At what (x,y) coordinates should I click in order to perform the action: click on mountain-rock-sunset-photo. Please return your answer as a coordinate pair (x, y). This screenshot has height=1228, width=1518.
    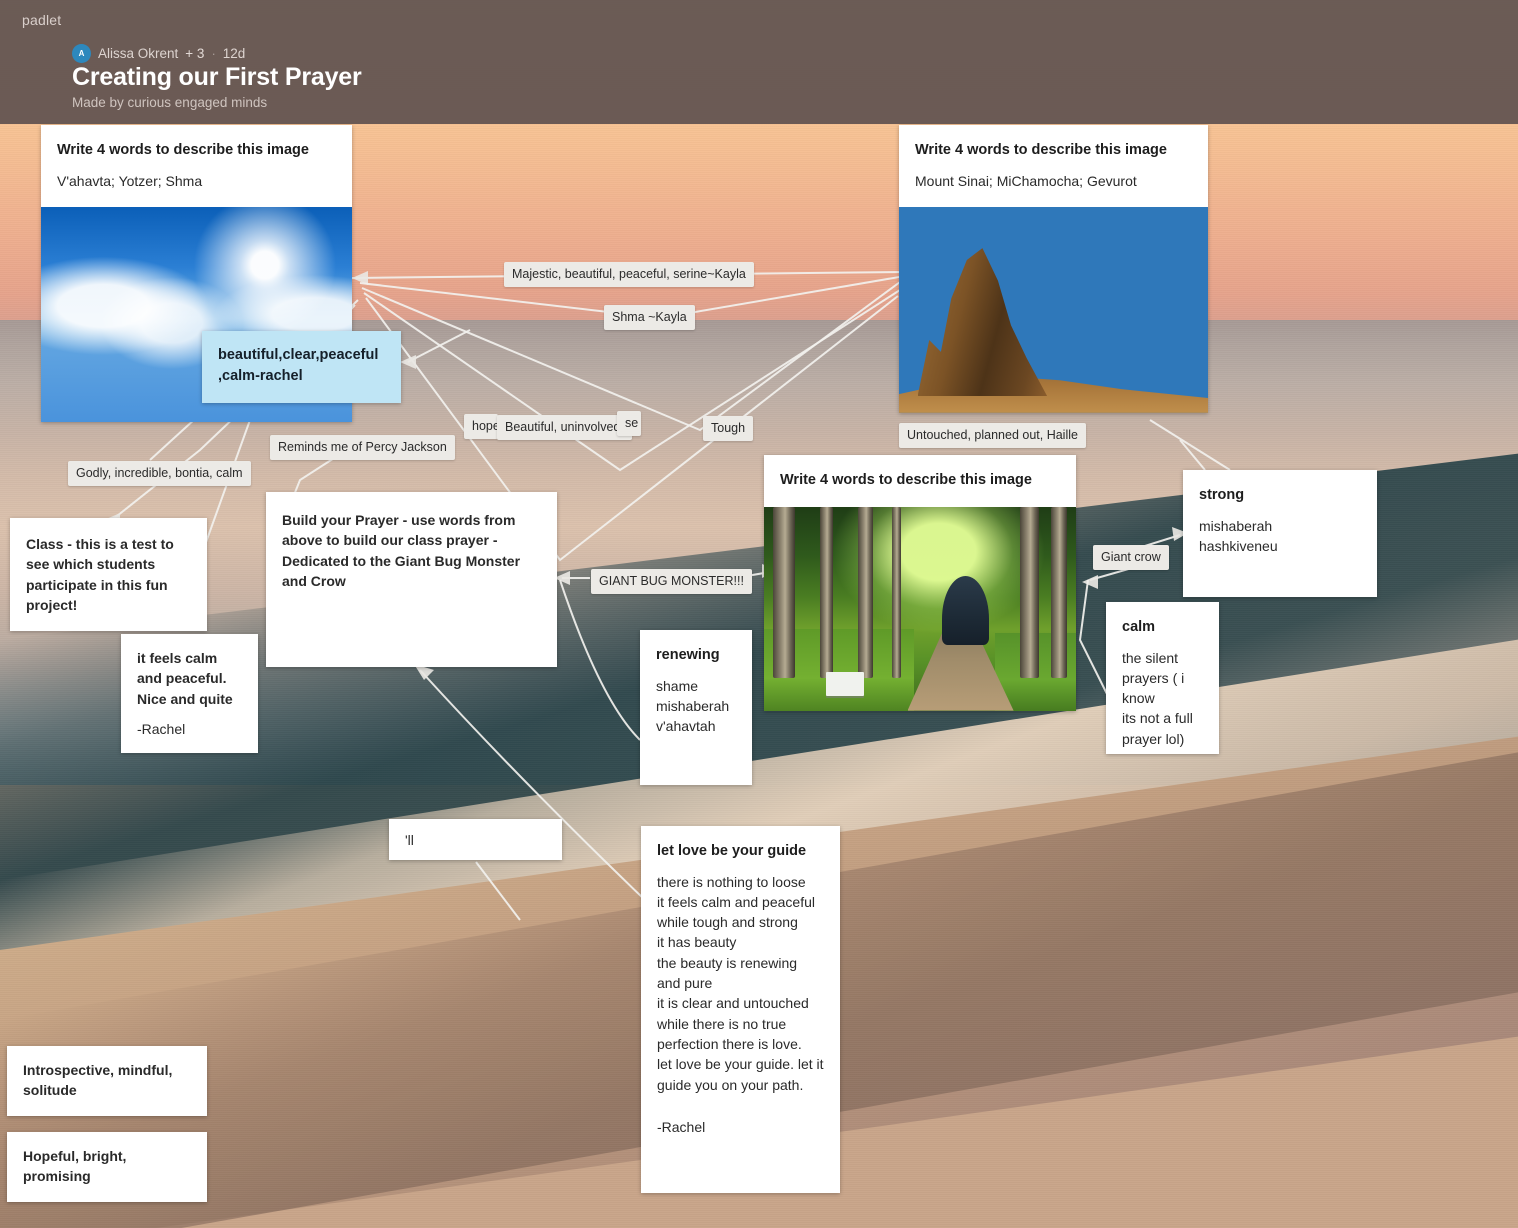
    Looking at the image, I should click on (1053, 309).